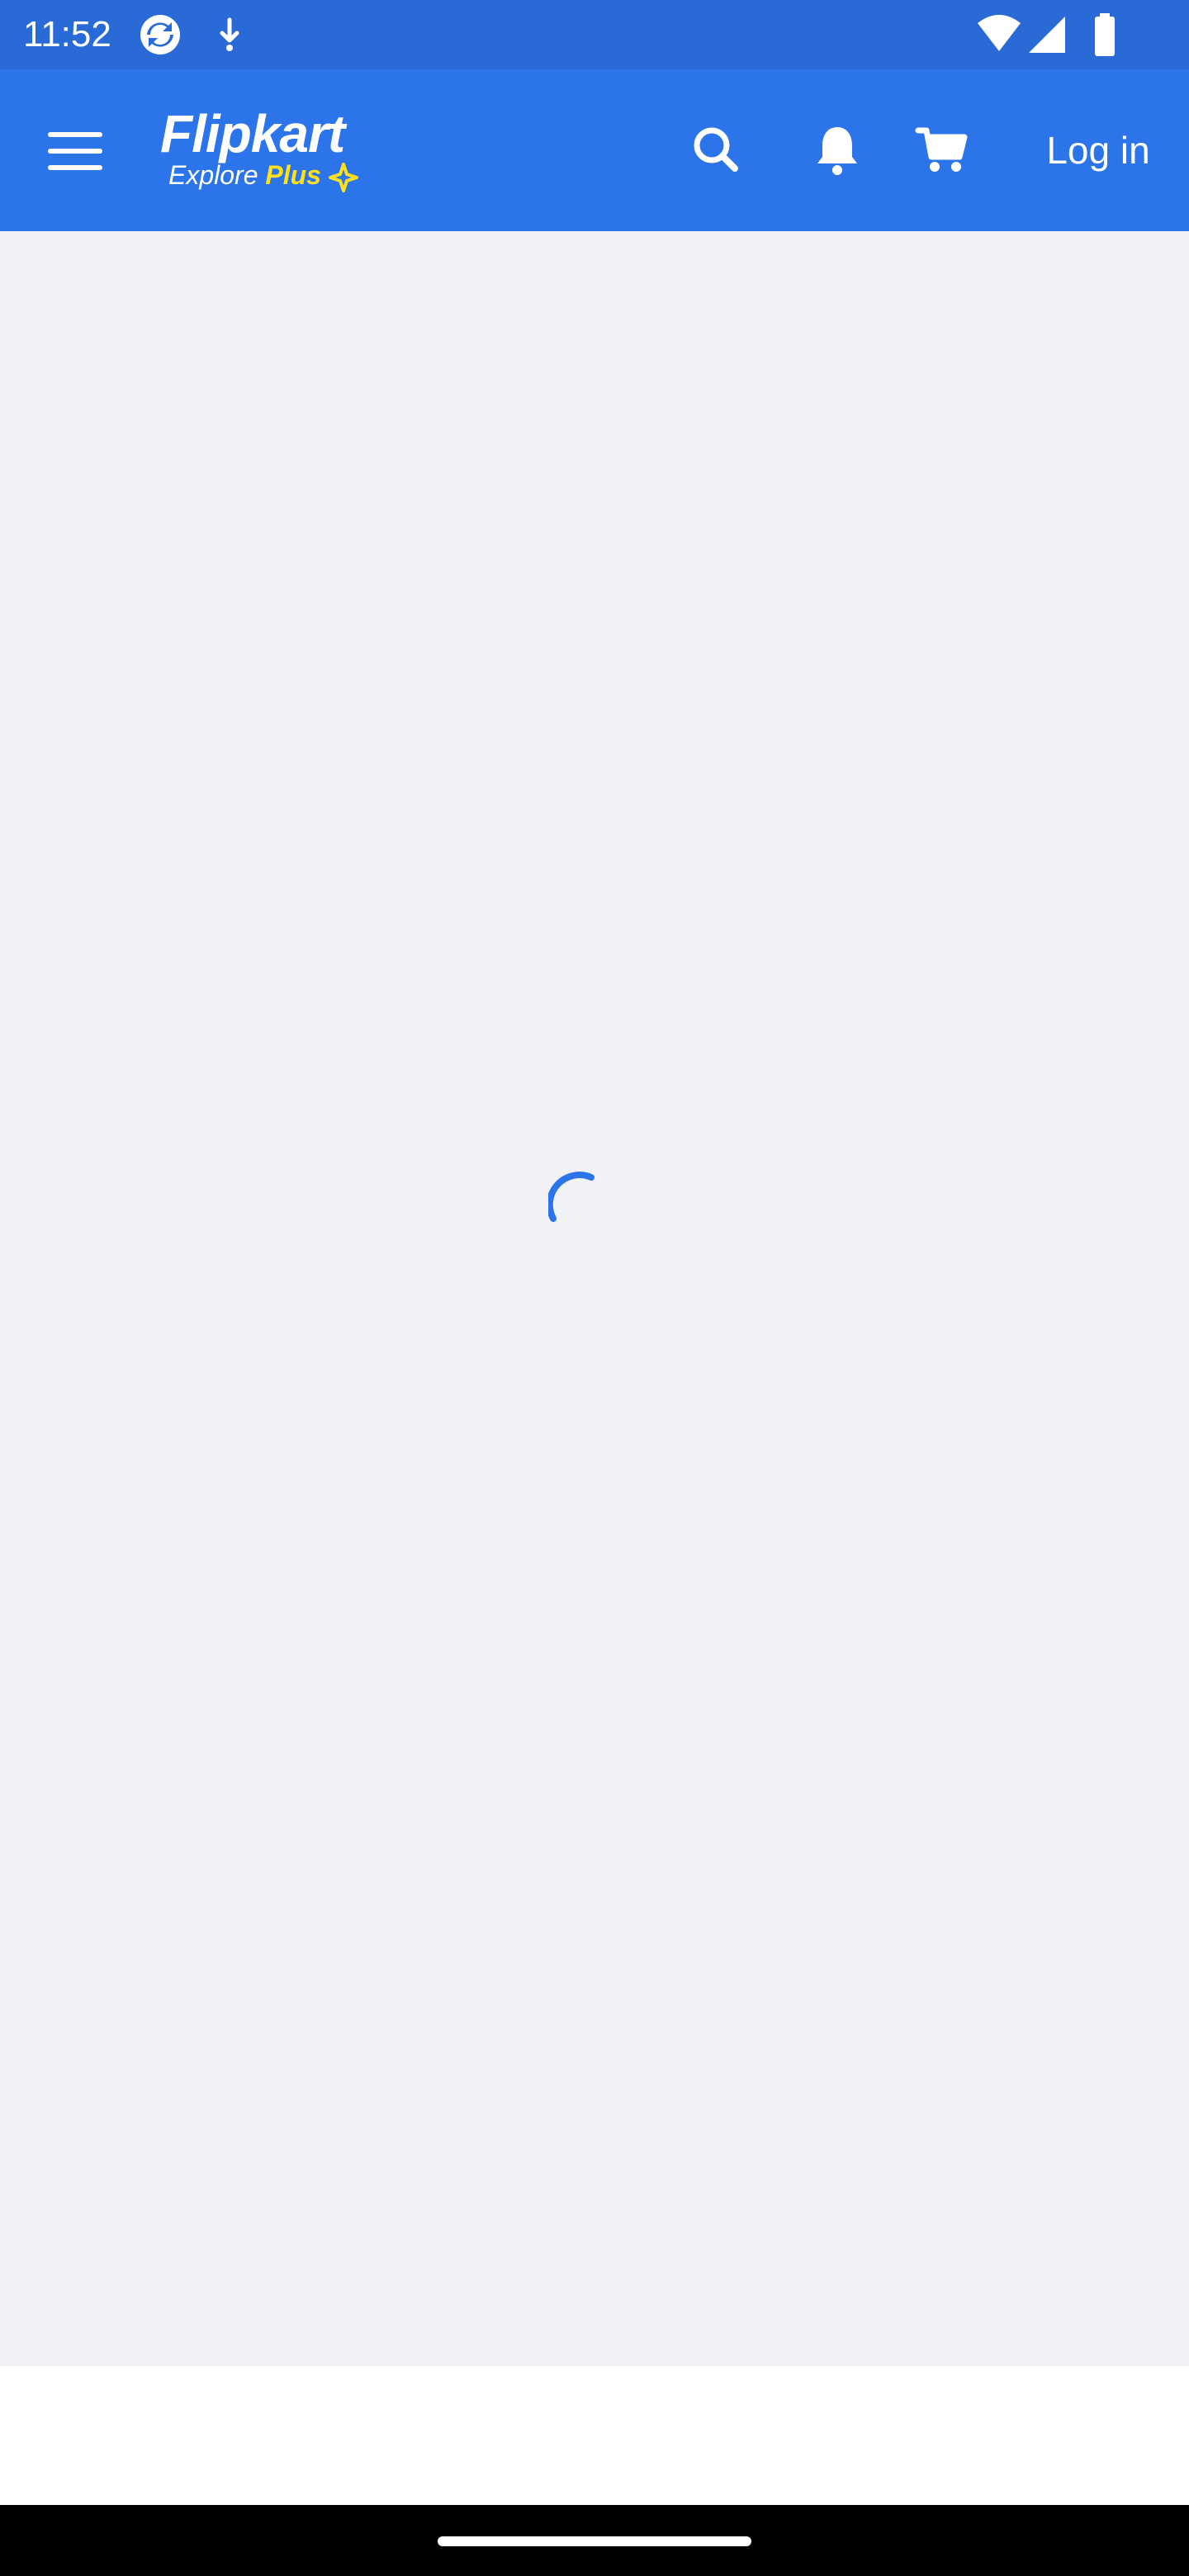 The height and width of the screenshot is (2576, 1189). I want to click on flipkart-logo: Flipkart Explore Plus, so click(267, 150).